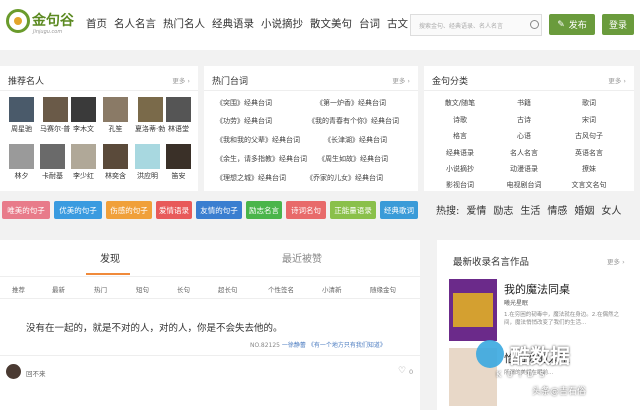  I want to click on person-card: 马赛尔·普, so click(55, 115).